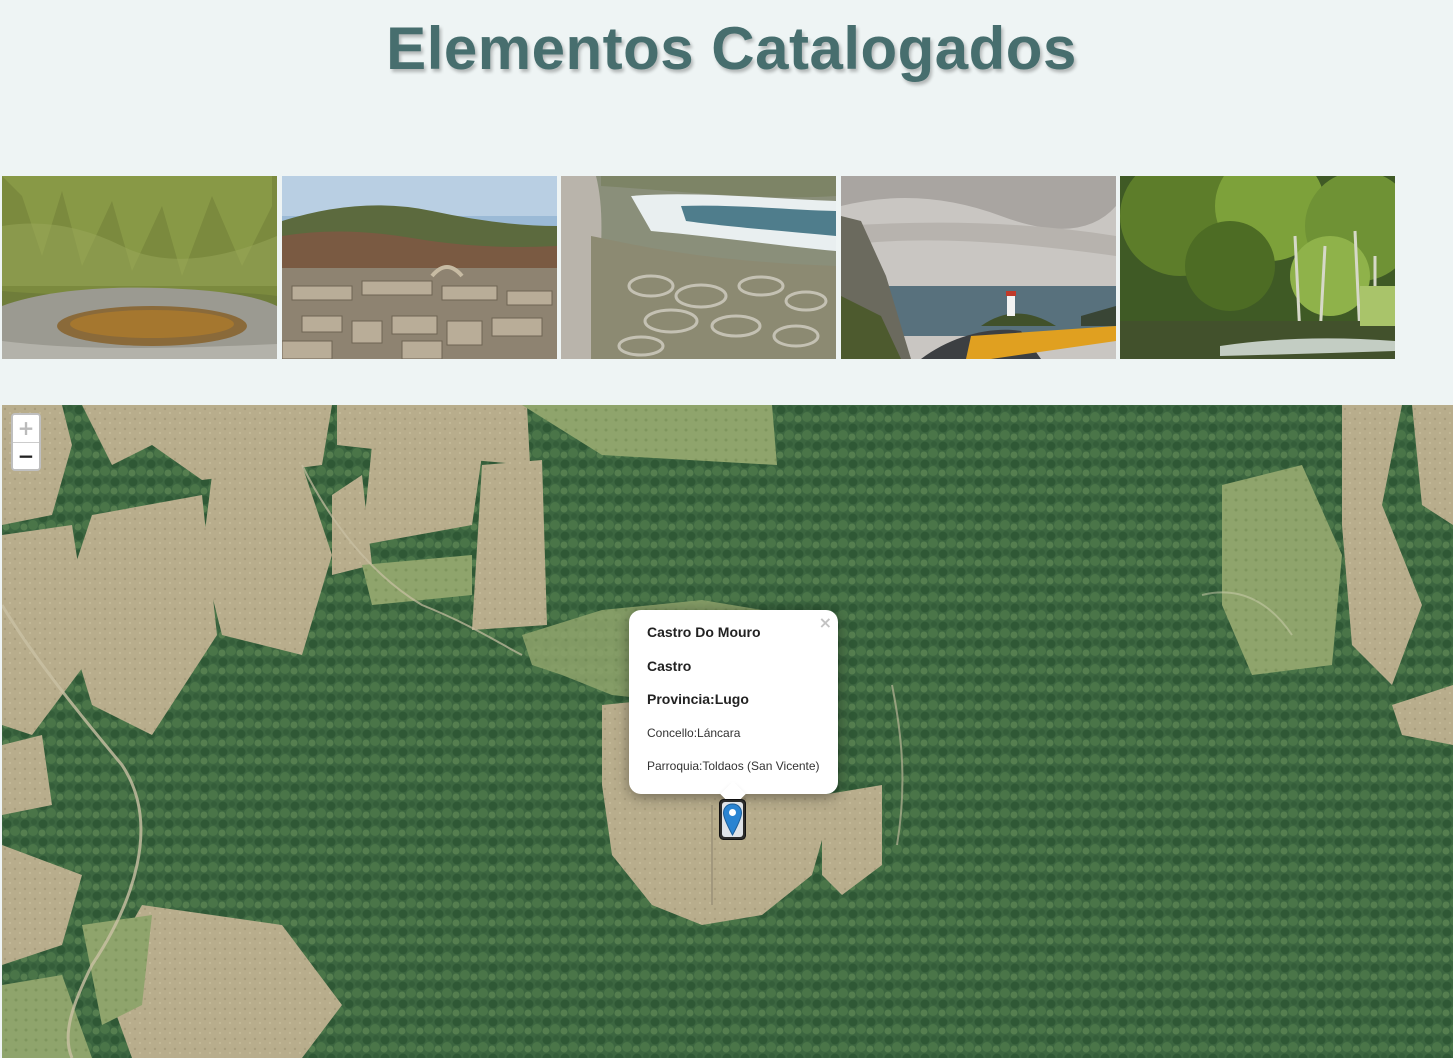 This screenshot has height=1058, width=1453. I want to click on zoom-in-button: +, so click(26, 428).